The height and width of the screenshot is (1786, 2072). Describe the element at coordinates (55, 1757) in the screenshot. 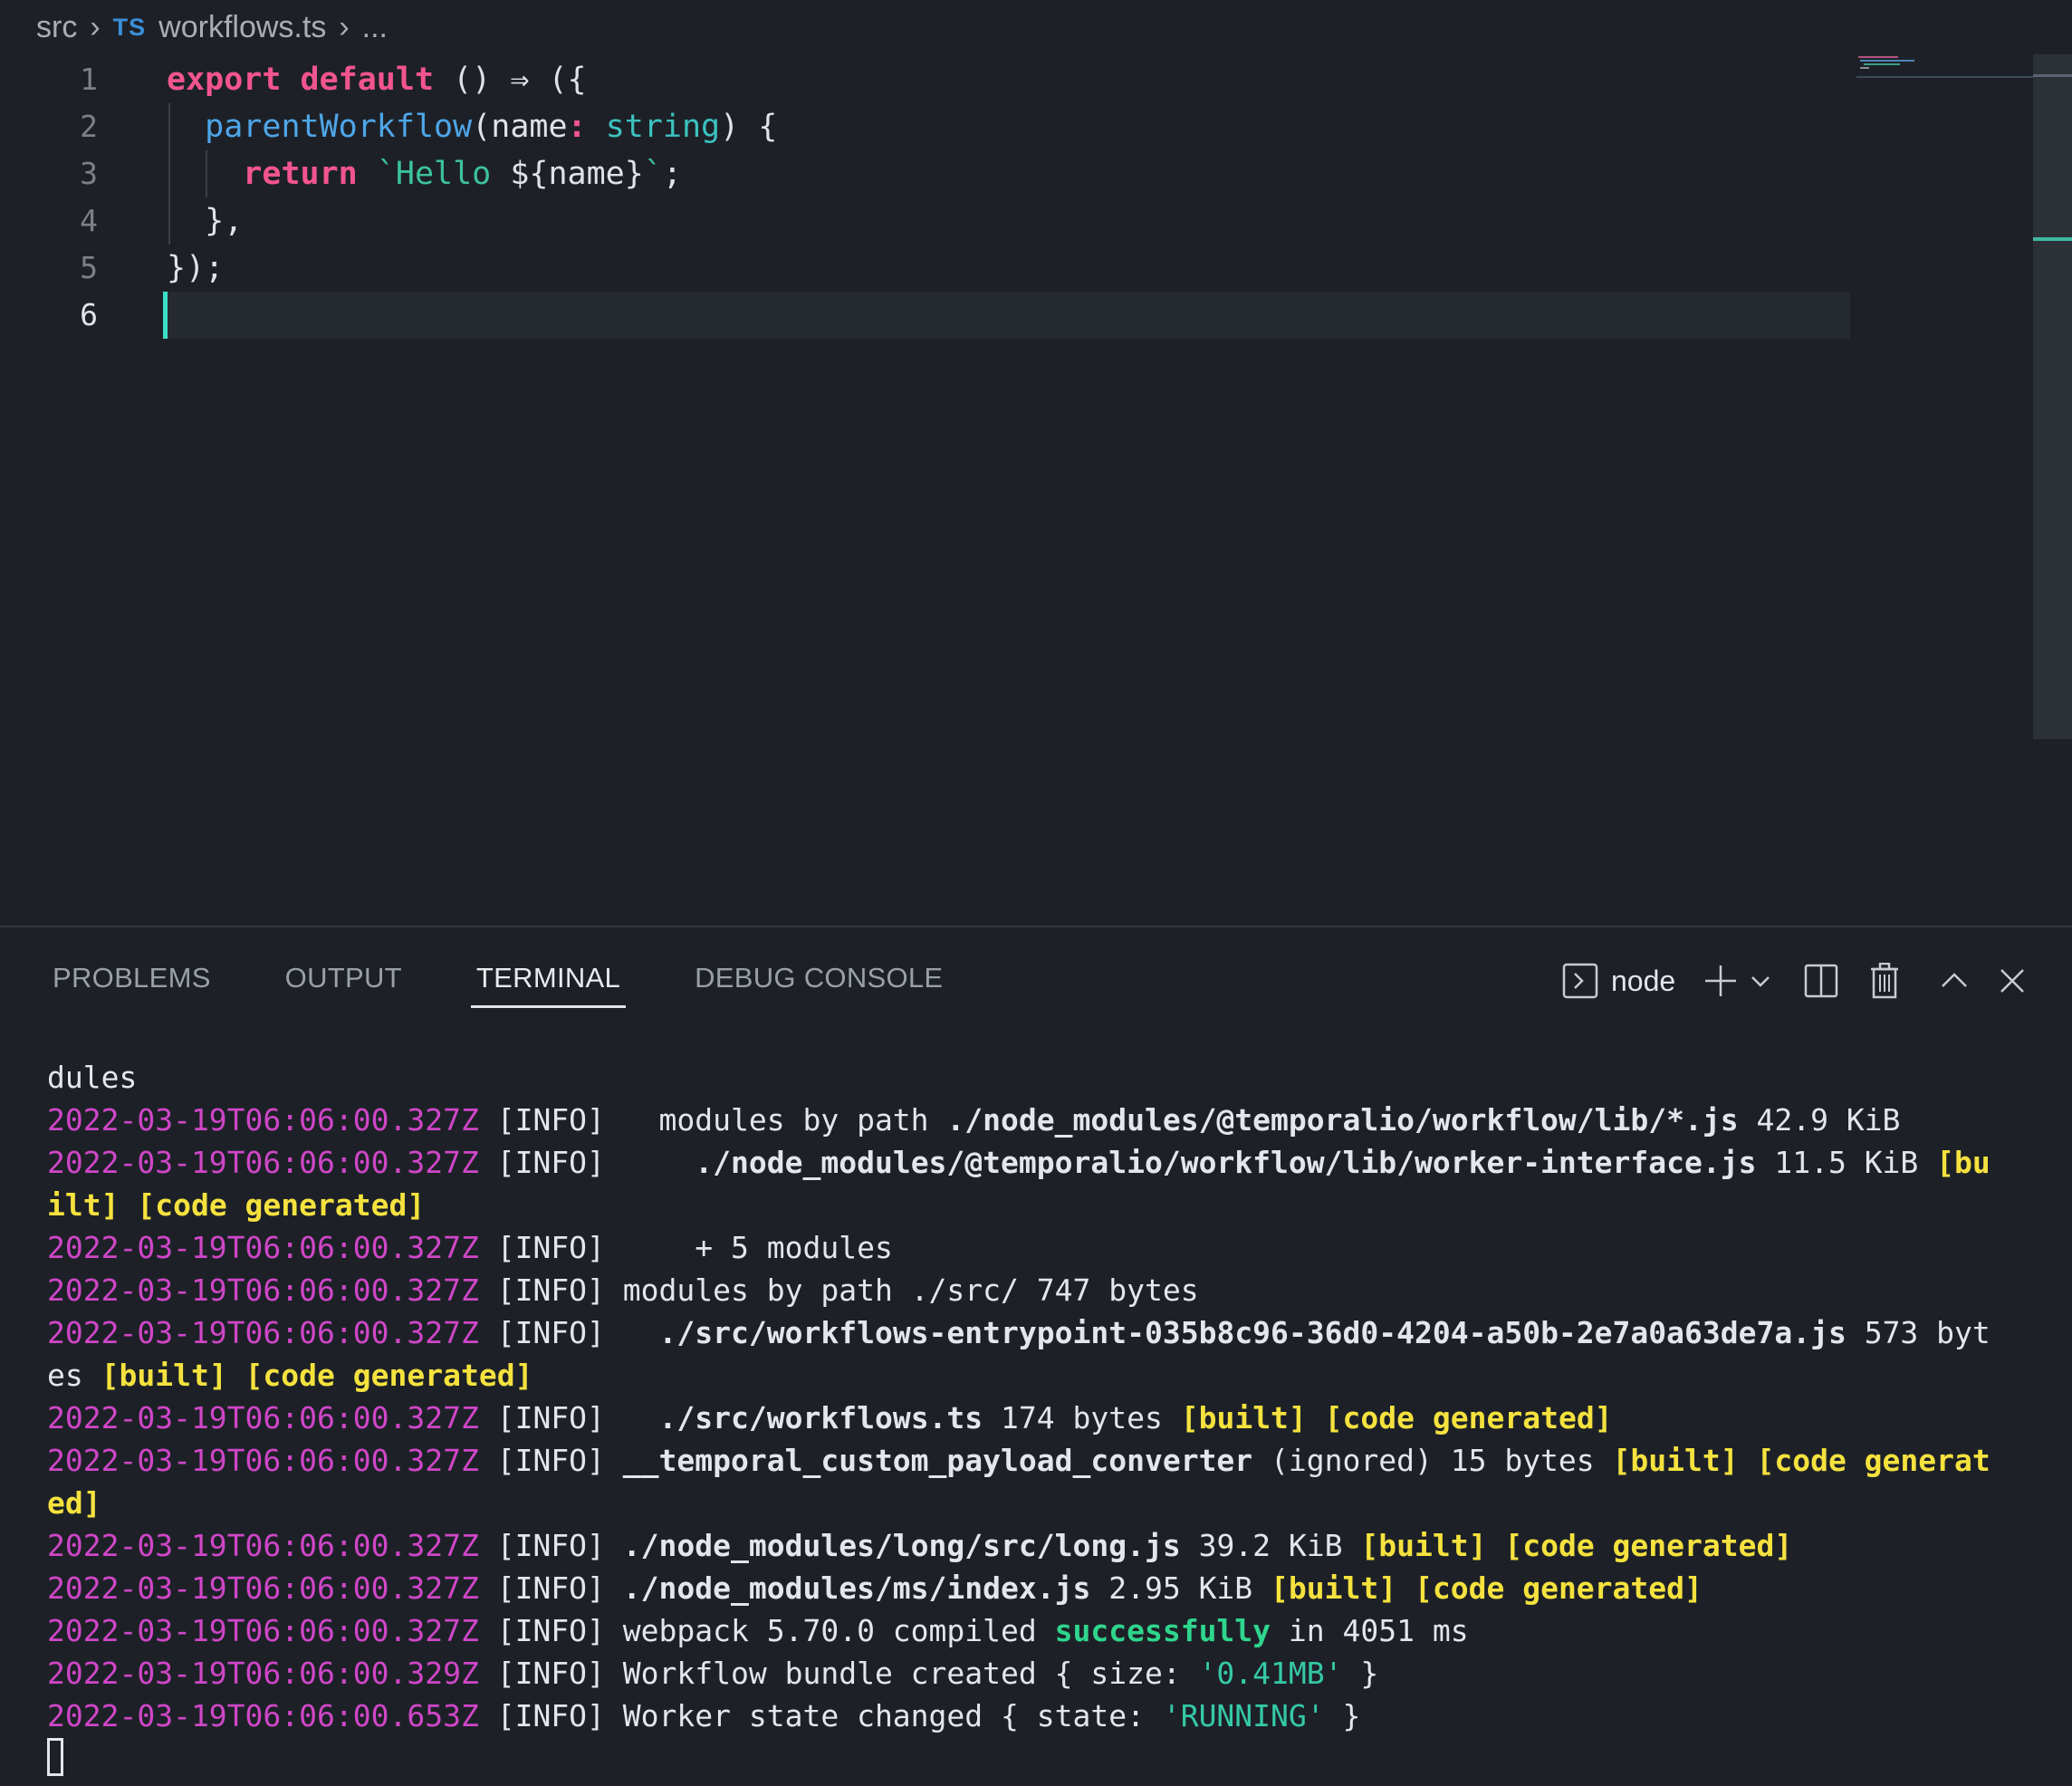

I see `terminal-cursor` at that location.